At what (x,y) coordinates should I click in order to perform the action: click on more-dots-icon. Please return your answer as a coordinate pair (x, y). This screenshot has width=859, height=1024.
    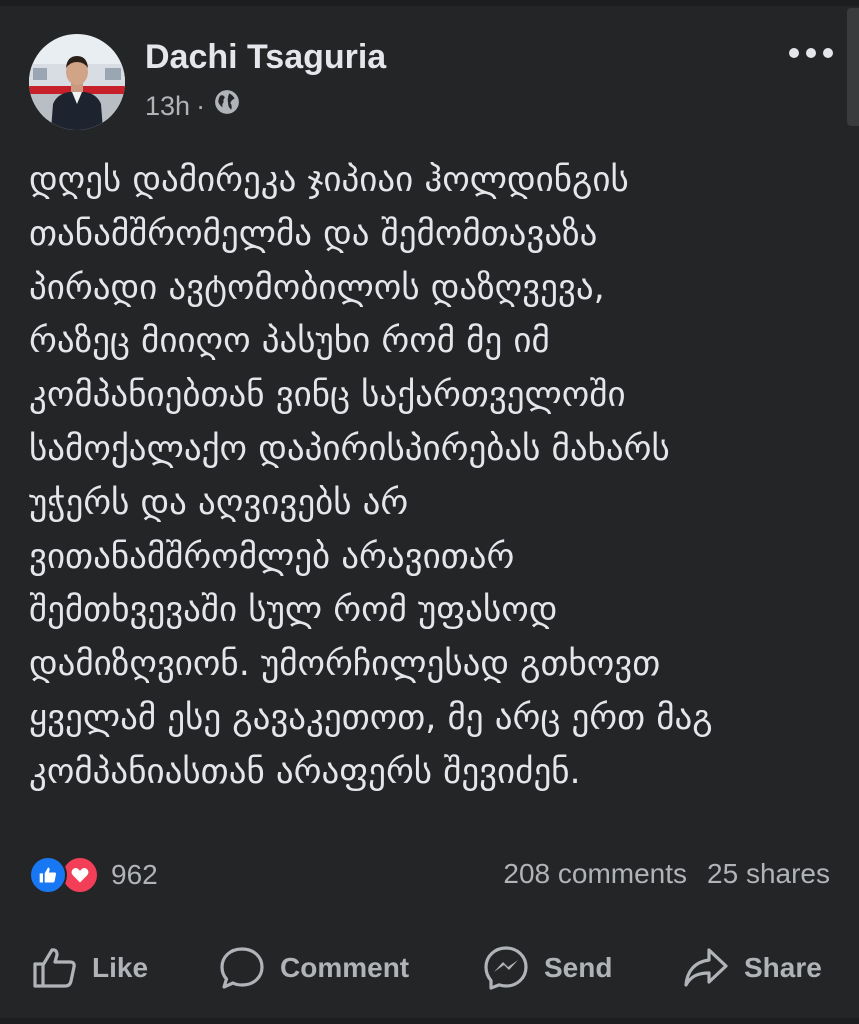
    Looking at the image, I should click on (811, 53).